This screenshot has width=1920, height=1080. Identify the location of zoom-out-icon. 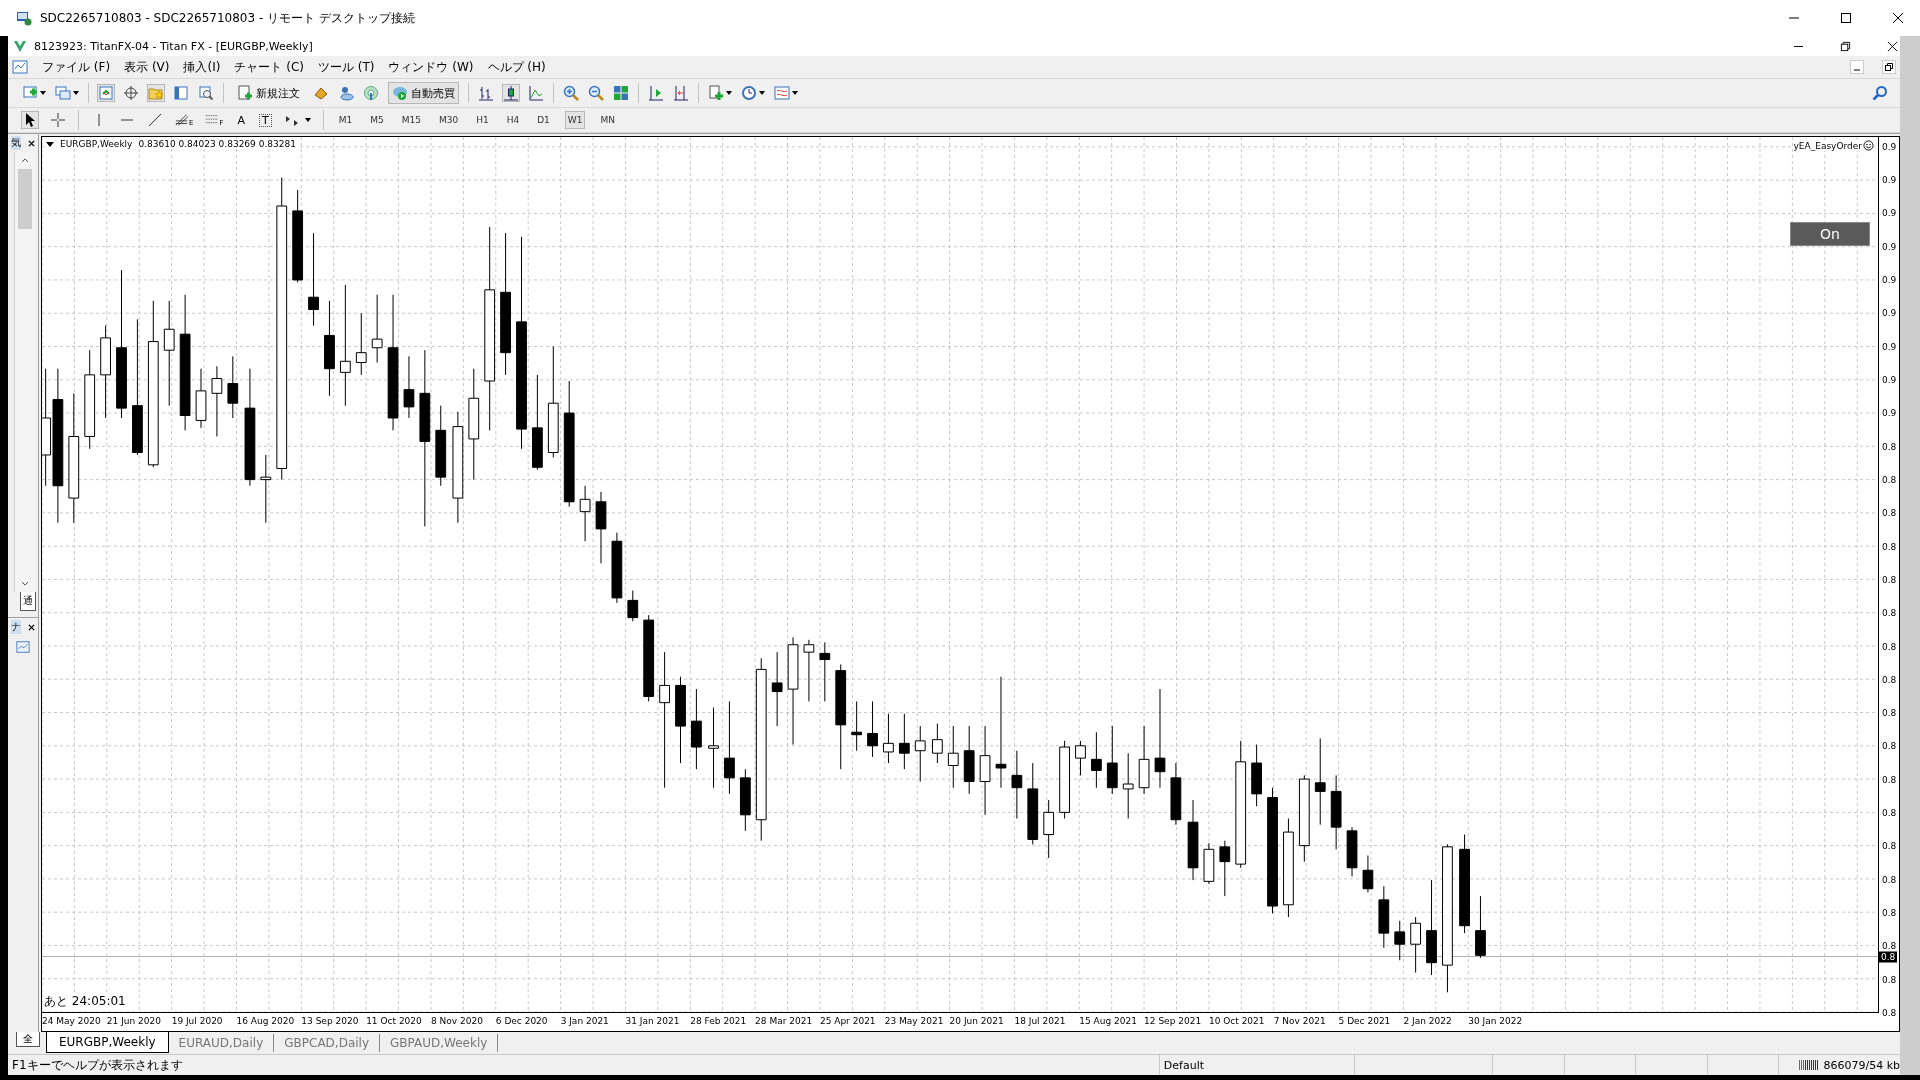
(596, 93).